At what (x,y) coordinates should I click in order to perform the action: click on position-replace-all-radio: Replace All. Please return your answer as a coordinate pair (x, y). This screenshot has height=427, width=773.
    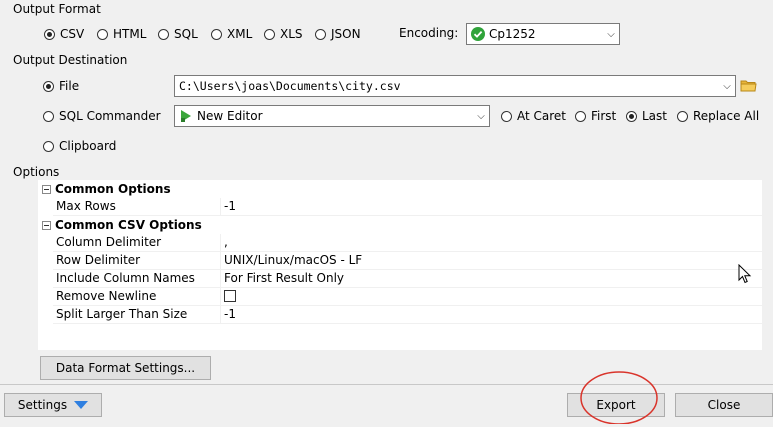
    Looking at the image, I should click on (718, 116).